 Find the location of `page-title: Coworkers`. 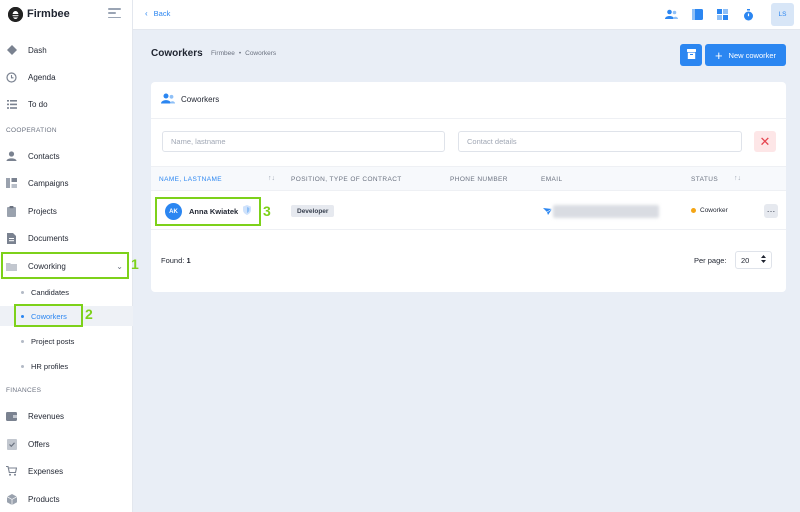

page-title: Coworkers is located at coordinates (177, 53).